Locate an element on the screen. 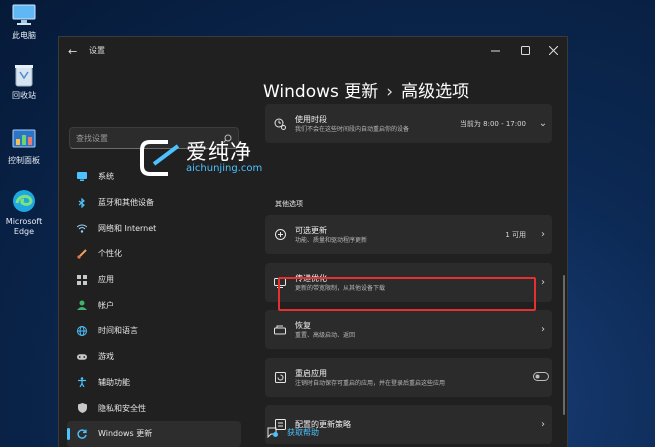 The height and width of the screenshot is (447, 655). sidebar-item-privacy: 隐私和安全性 is located at coordinates (154, 408).